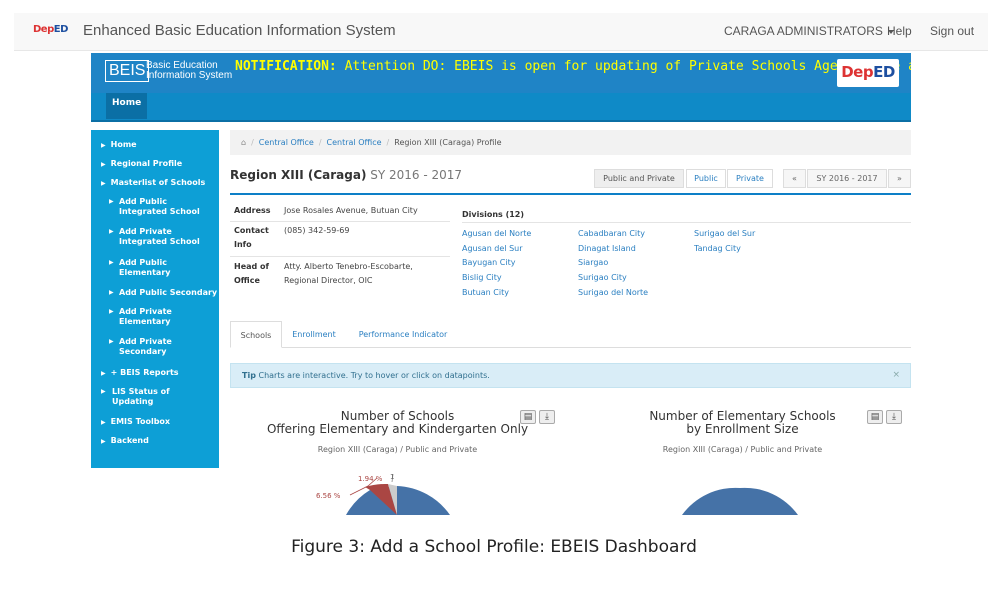 This screenshot has width=988, height=601. Describe the element at coordinates (857, 72) in the screenshot. I see `deped-prefix: Dep` at that location.